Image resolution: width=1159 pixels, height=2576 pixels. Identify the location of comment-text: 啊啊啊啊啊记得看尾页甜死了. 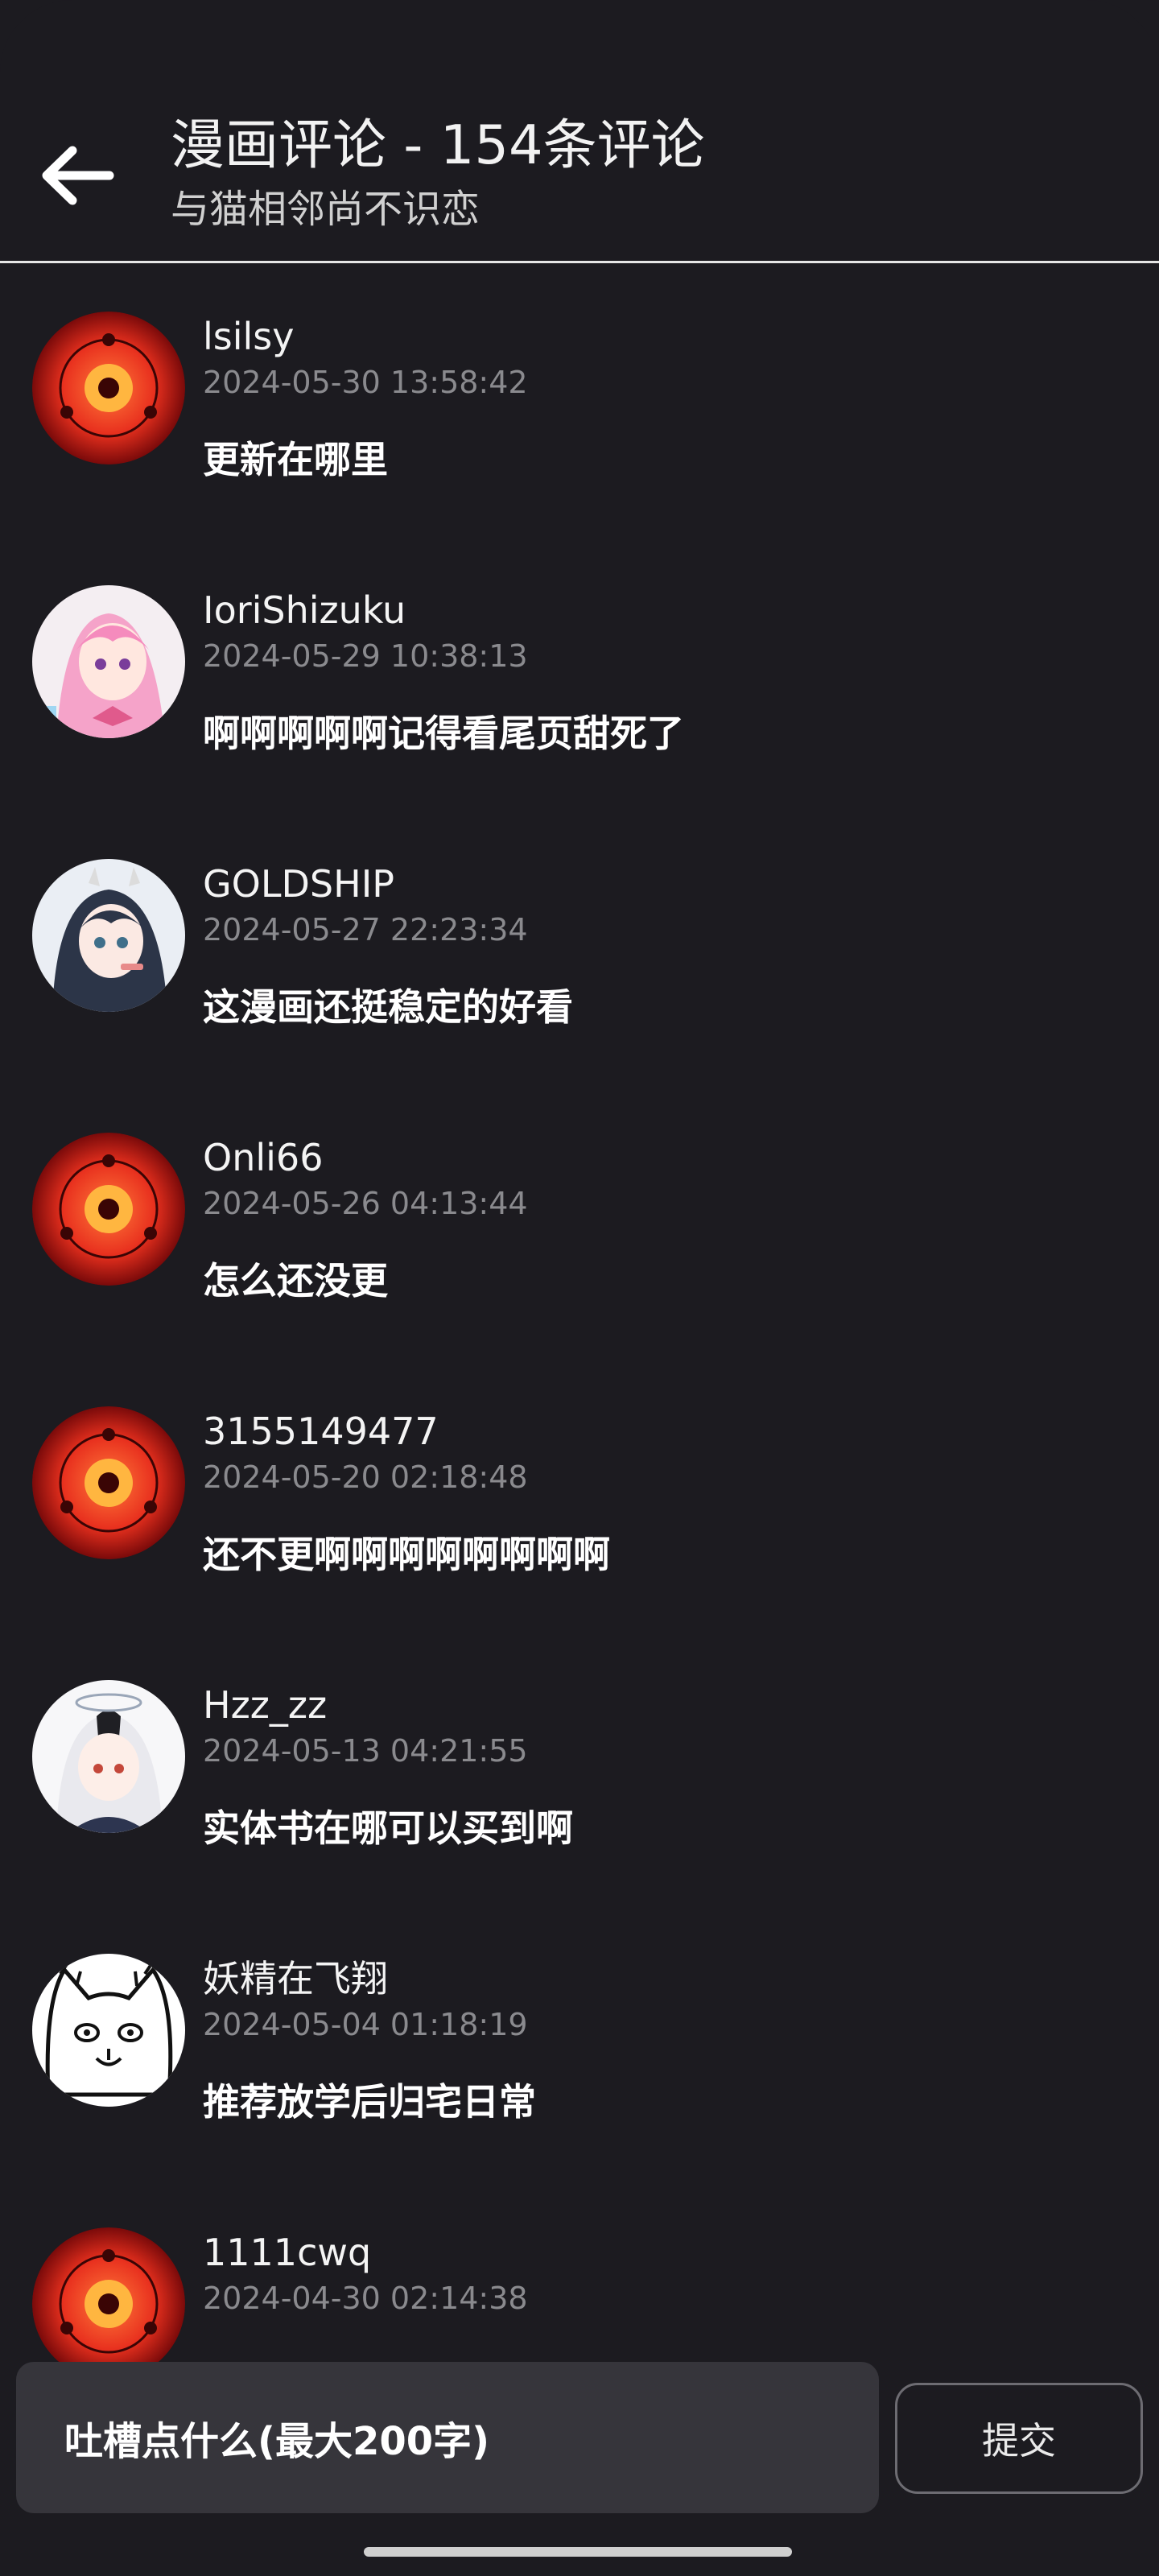
(443, 733).